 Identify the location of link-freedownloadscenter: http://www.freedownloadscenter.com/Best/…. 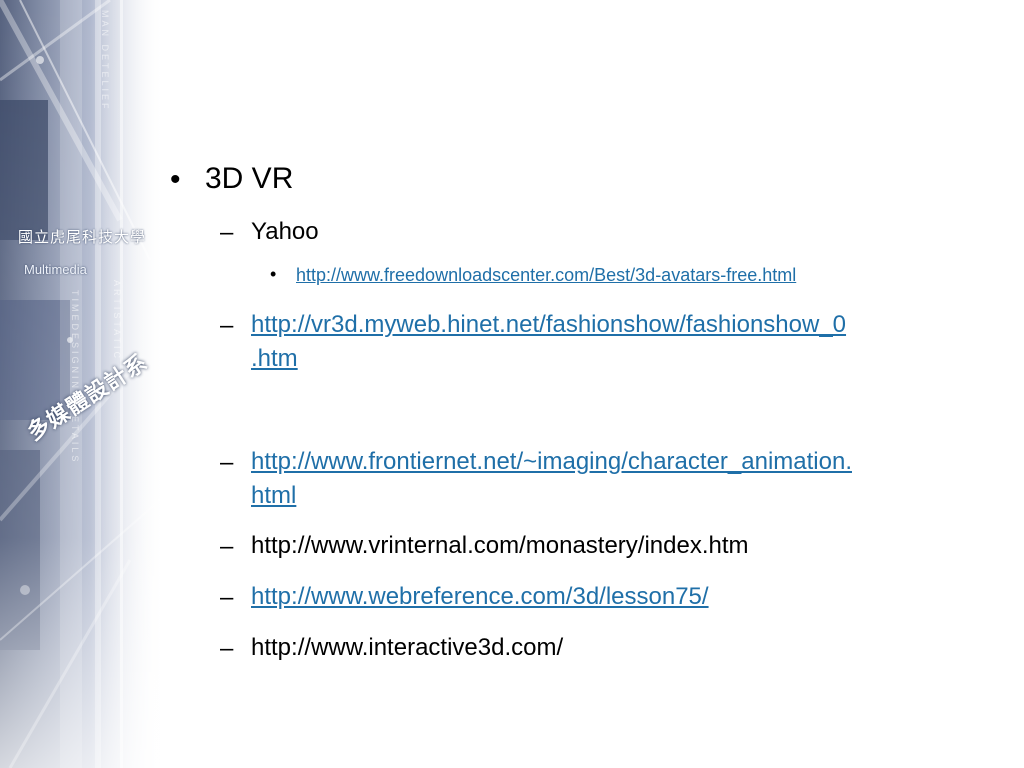
(546, 275).